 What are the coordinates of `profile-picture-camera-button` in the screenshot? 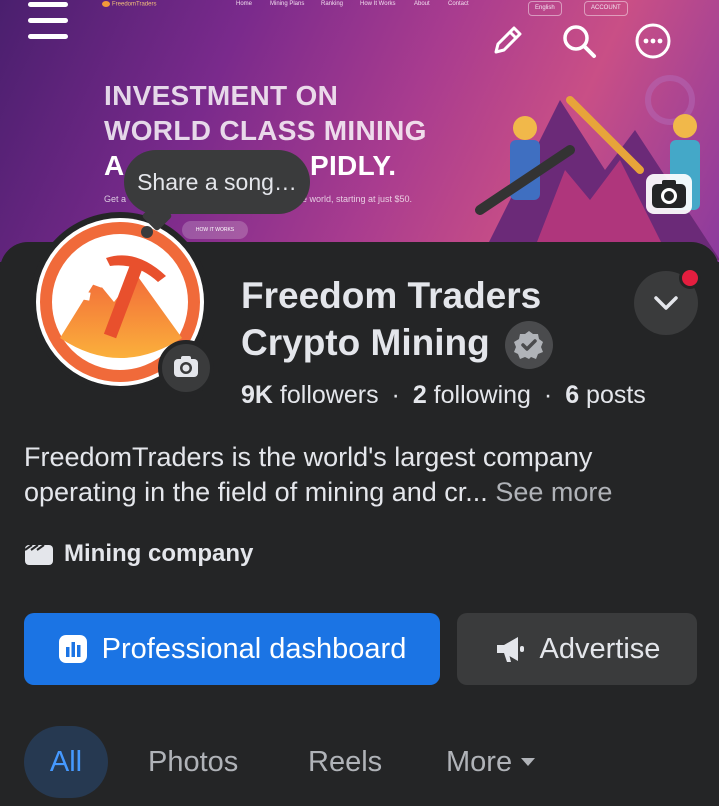 It's located at (186, 368).